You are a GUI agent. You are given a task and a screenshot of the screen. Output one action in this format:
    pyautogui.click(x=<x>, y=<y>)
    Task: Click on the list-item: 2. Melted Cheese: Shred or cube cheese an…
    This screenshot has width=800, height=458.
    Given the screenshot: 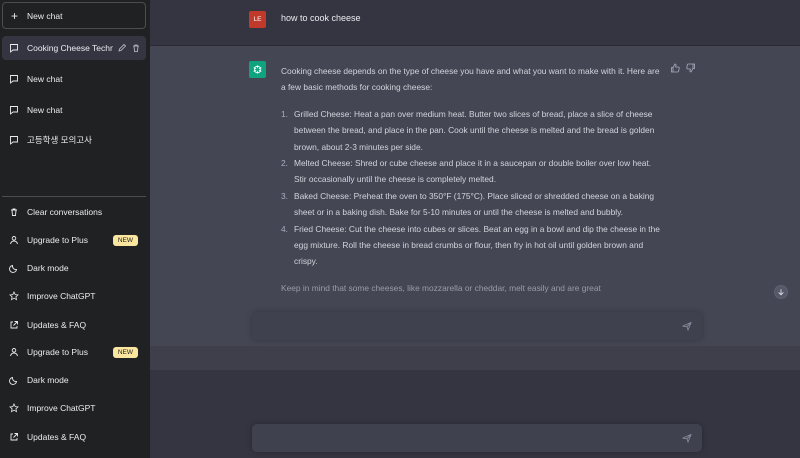 What is the action you would take?
    pyautogui.click(x=466, y=171)
    